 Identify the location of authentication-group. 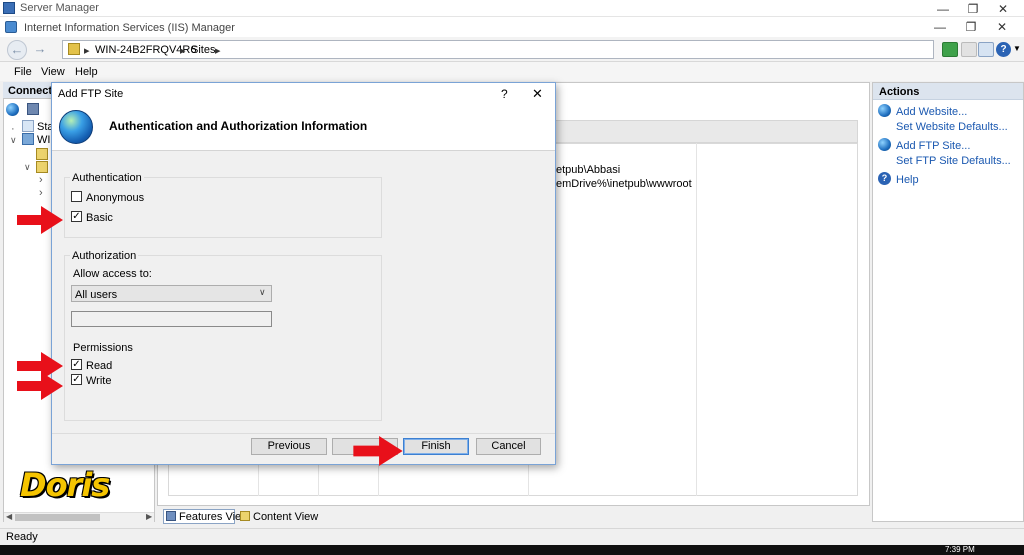
(223, 207).